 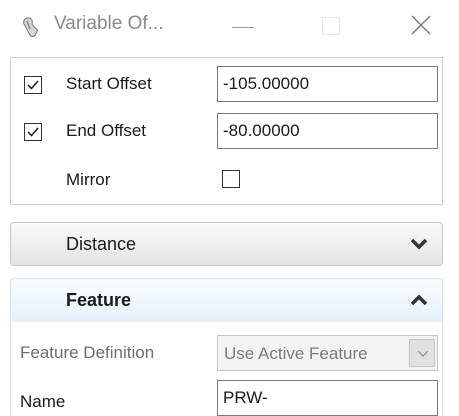 What do you see at coordinates (43, 401) in the screenshot?
I see `name-label: Name` at bounding box center [43, 401].